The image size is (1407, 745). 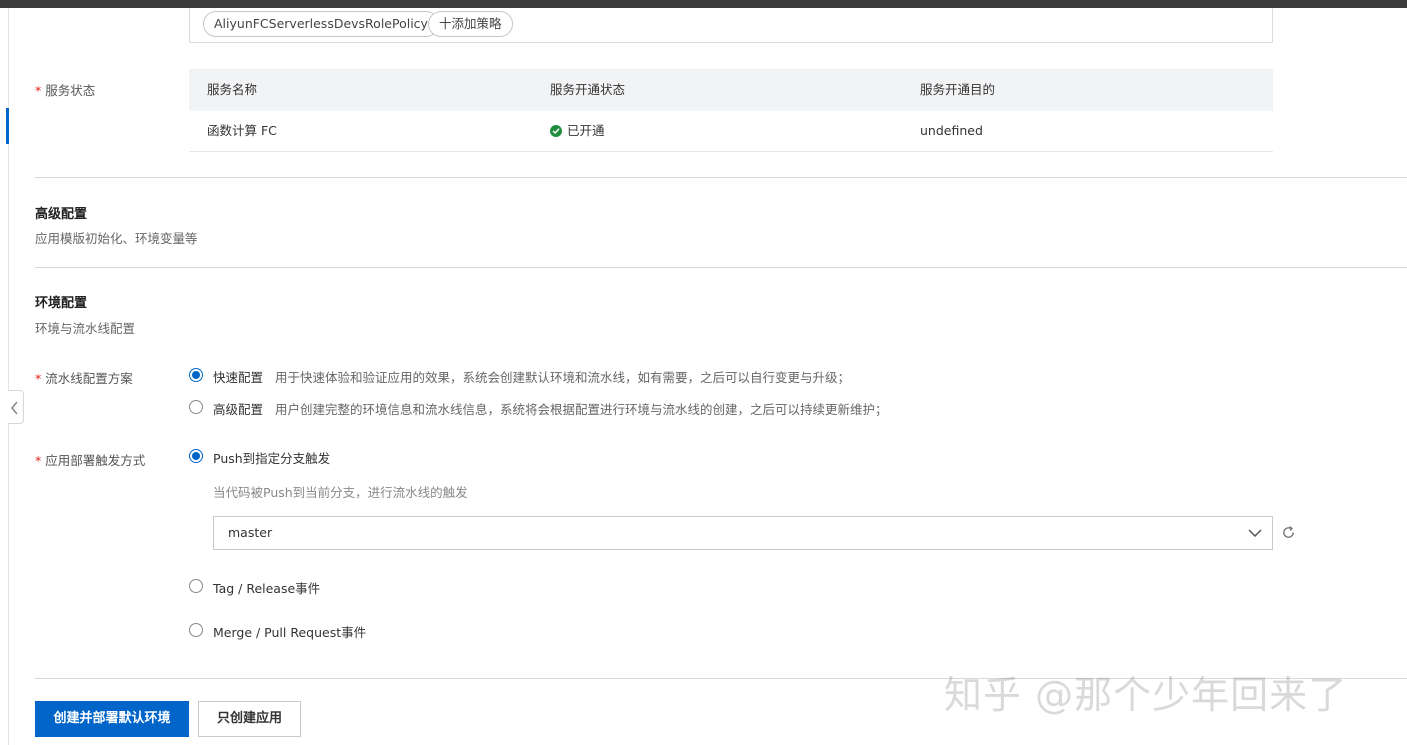 What do you see at coordinates (743, 533) in the screenshot?
I see `branch-select: master` at bounding box center [743, 533].